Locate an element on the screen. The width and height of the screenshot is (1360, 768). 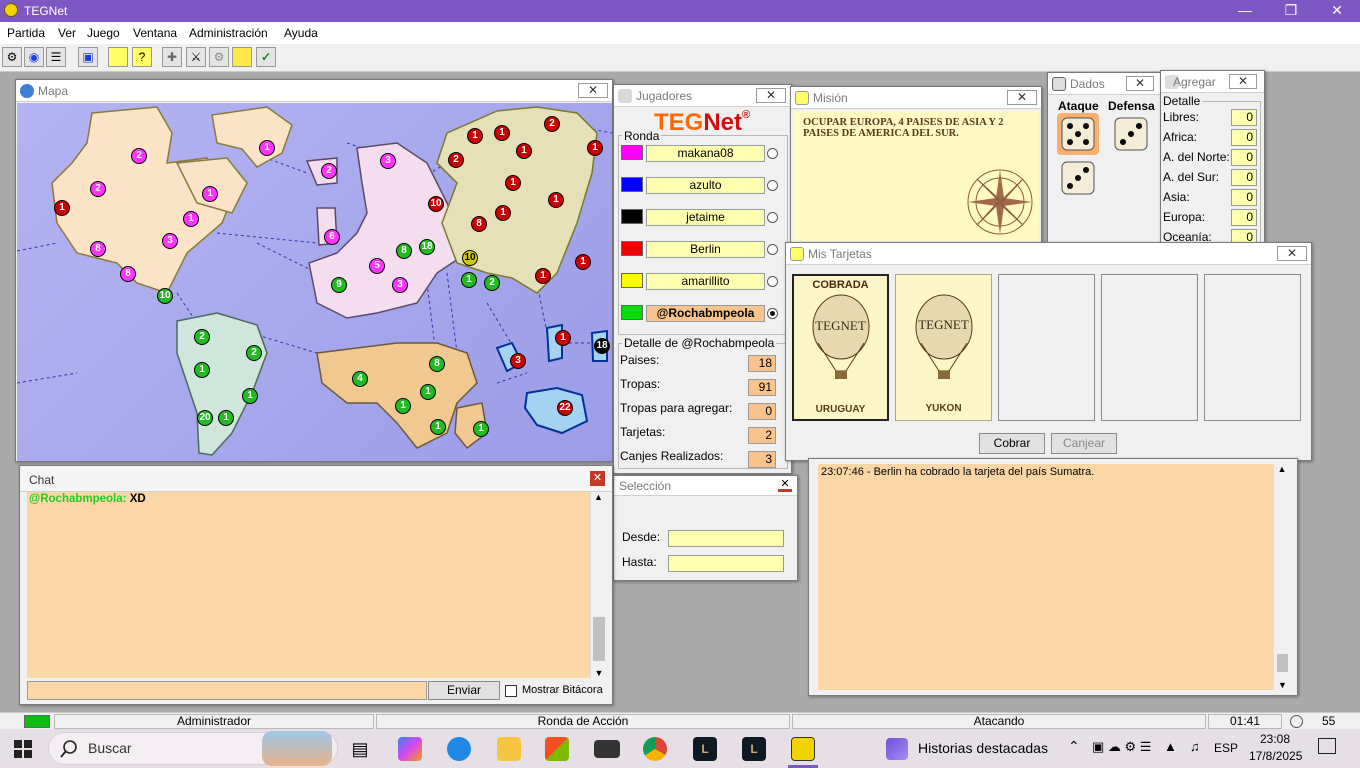
menu-juego: Juego is located at coordinates (103, 33).